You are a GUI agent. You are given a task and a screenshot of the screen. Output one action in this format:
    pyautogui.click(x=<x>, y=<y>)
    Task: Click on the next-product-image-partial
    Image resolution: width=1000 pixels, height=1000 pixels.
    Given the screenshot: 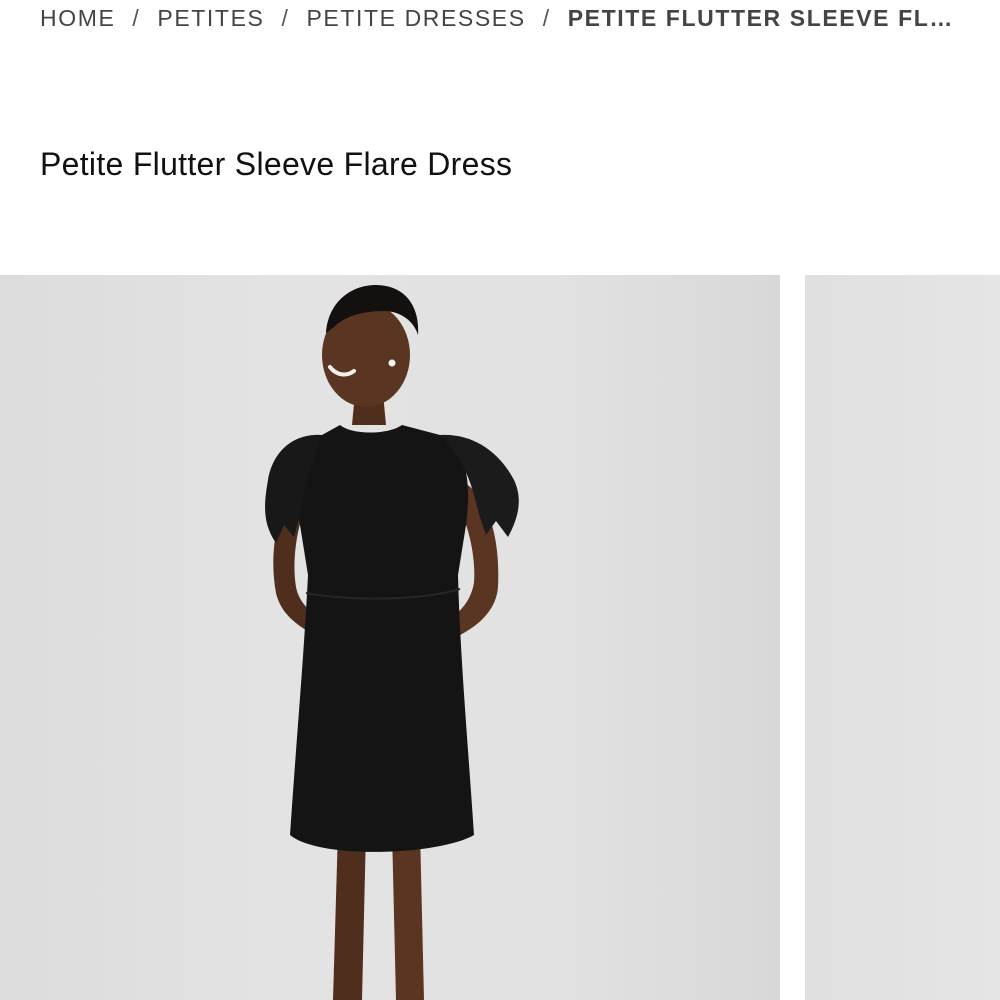 What is the action you would take?
    pyautogui.click(x=902, y=637)
    